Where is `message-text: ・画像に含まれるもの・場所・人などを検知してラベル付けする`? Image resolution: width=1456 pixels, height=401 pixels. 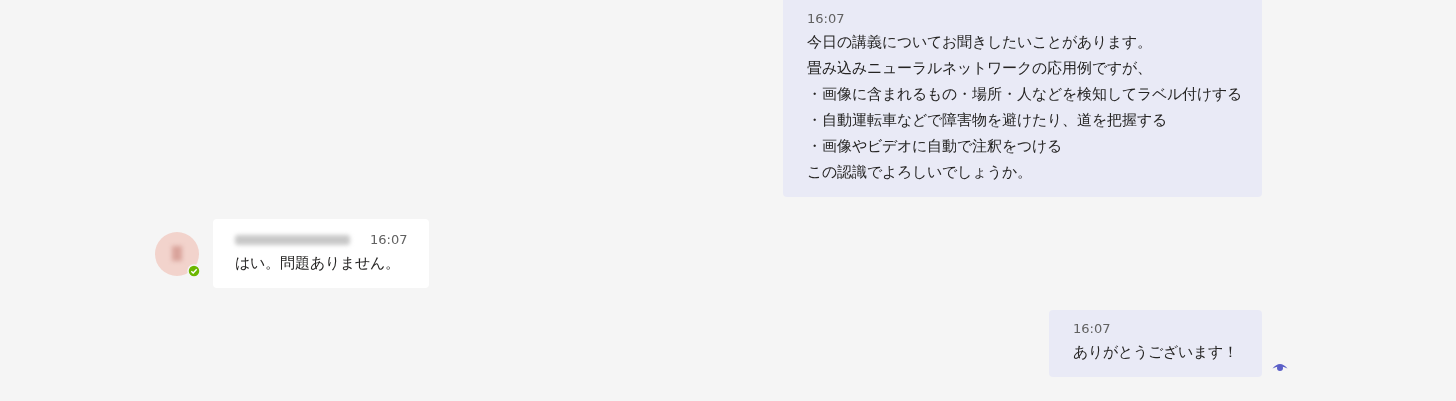 message-text: ・画像に含まれるもの・場所・人などを検知してラベル付けする is located at coordinates (1024, 94).